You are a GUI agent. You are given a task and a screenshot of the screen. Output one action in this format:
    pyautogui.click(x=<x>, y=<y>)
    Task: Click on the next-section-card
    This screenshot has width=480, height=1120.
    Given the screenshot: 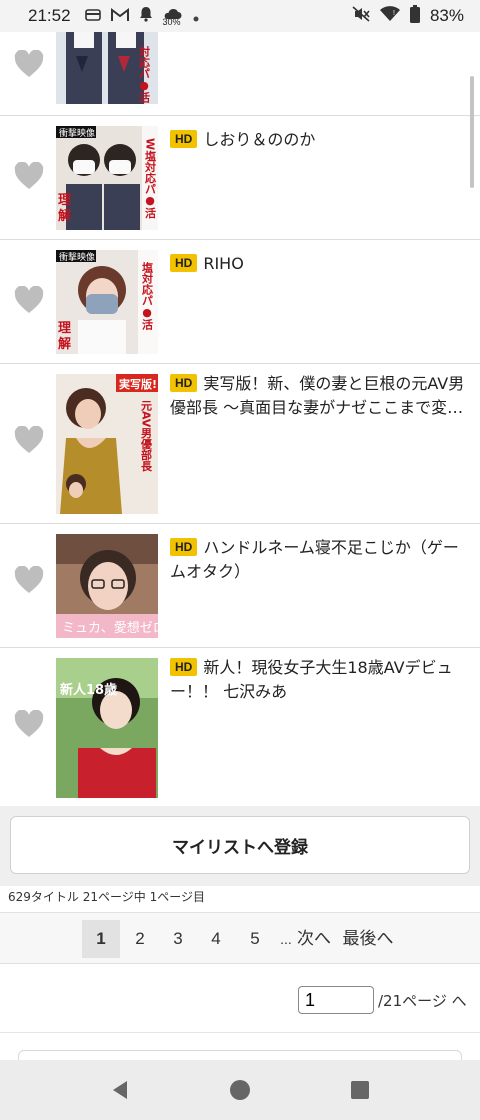 What is the action you would take?
    pyautogui.click(x=240, y=1055)
    